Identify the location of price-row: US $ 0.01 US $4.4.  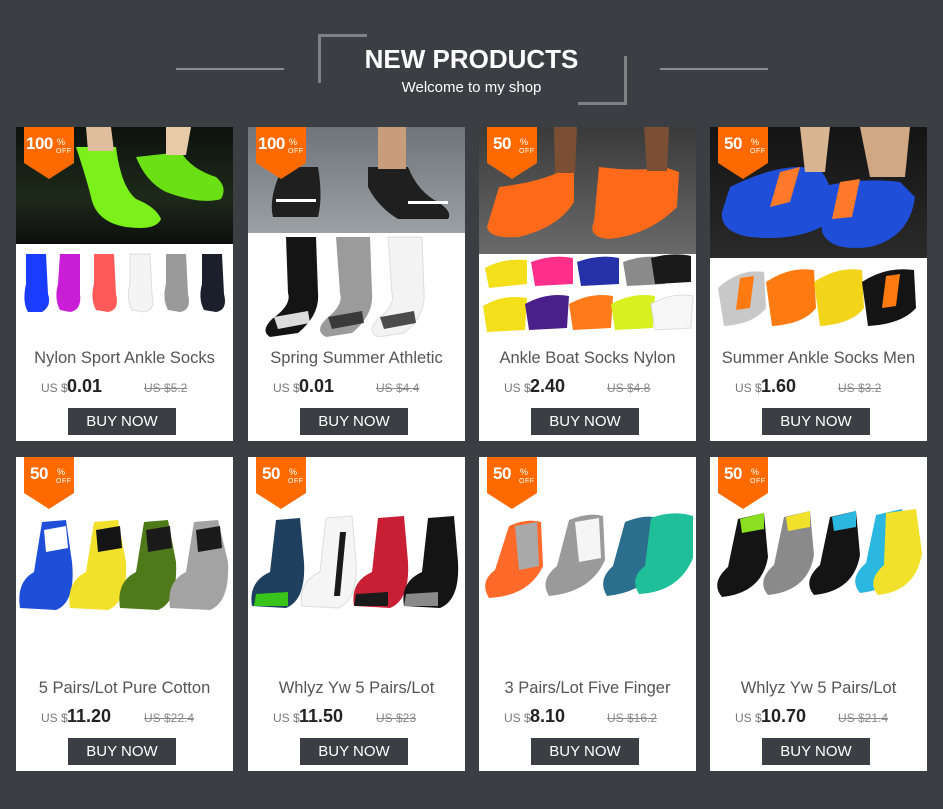
(356, 387).